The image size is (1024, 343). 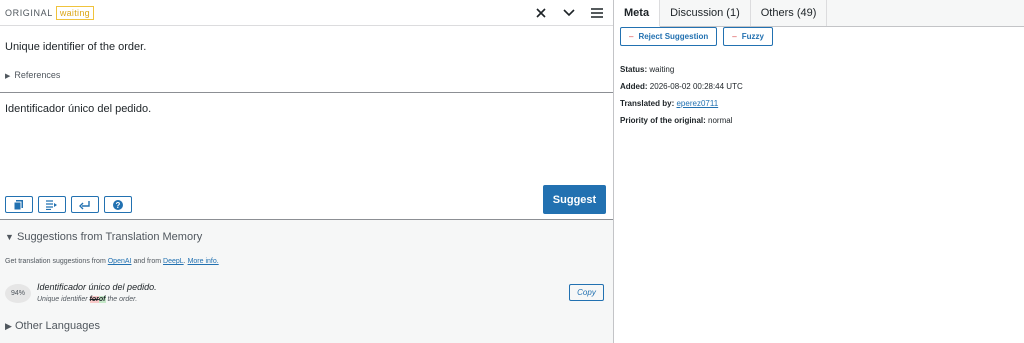 I want to click on translator-link: eperez0711, so click(x=697, y=103).